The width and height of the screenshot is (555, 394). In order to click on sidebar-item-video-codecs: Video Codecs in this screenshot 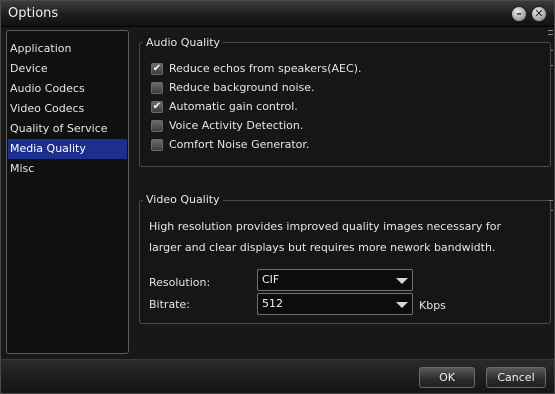, I will do `click(67, 109)`.